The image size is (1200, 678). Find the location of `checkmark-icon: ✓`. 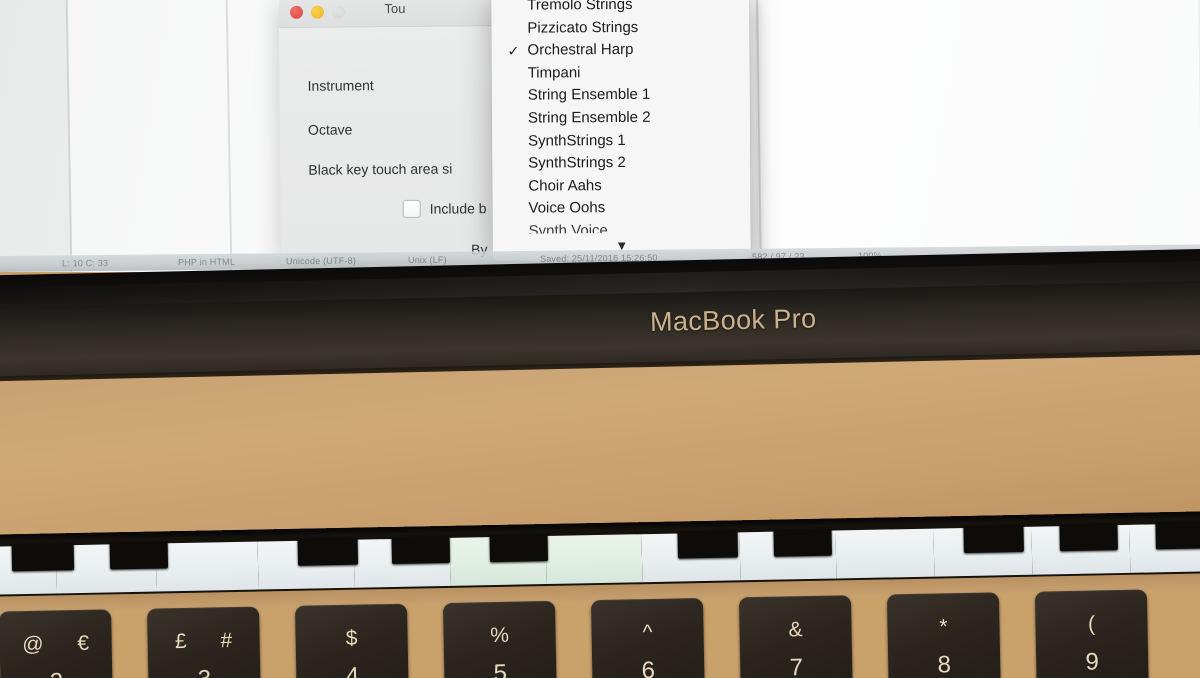

checkmark-icon: ✓ is located at coordinates (513, 50).